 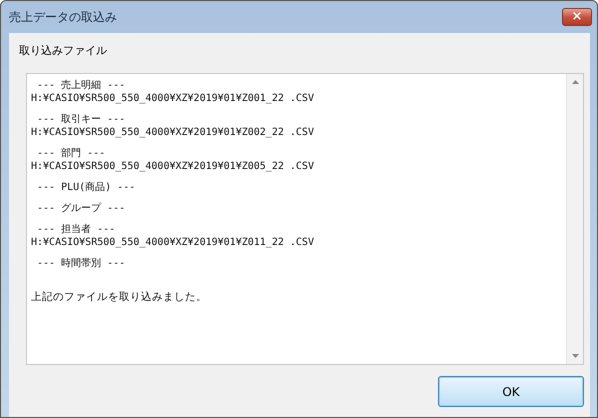 What do you see at coordinates (173, 132) in the screenshot?
I see `file-path: H:¥CASIO¥SR500_550_4000¥XZ¥2019¥01¥Z002_22 .CSV` at bounding box center [173, 132].